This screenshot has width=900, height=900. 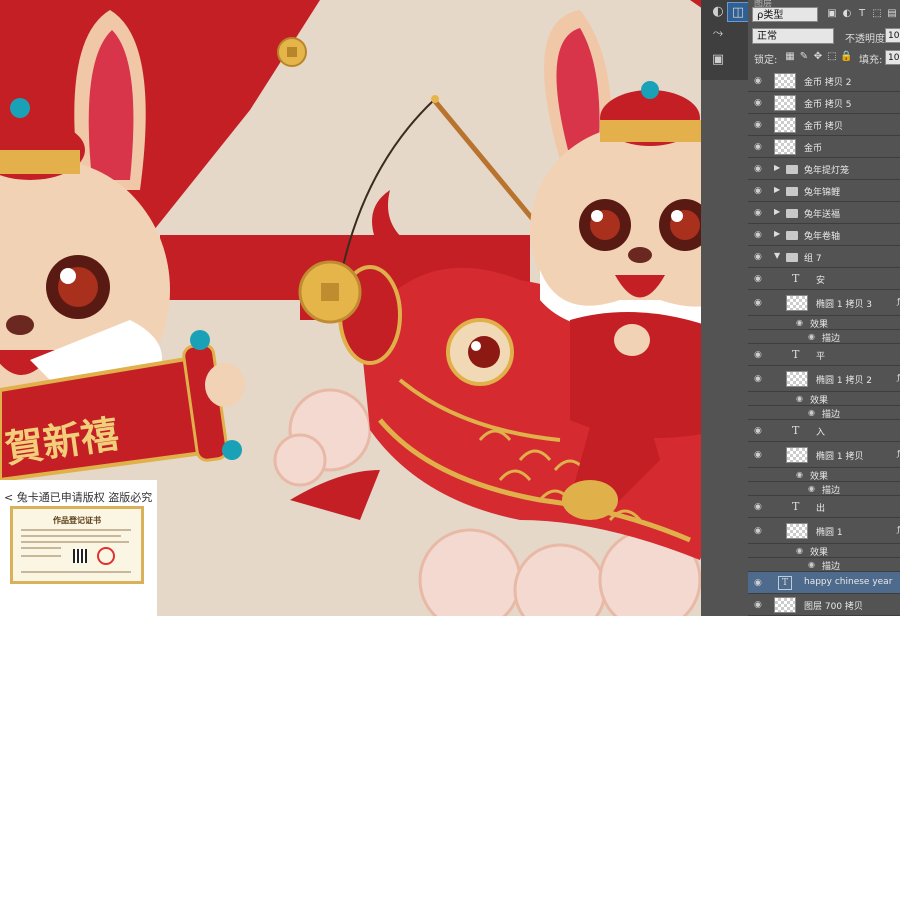 I want to click on layer-row: ◉ T 入, so click(x=824, y=431).